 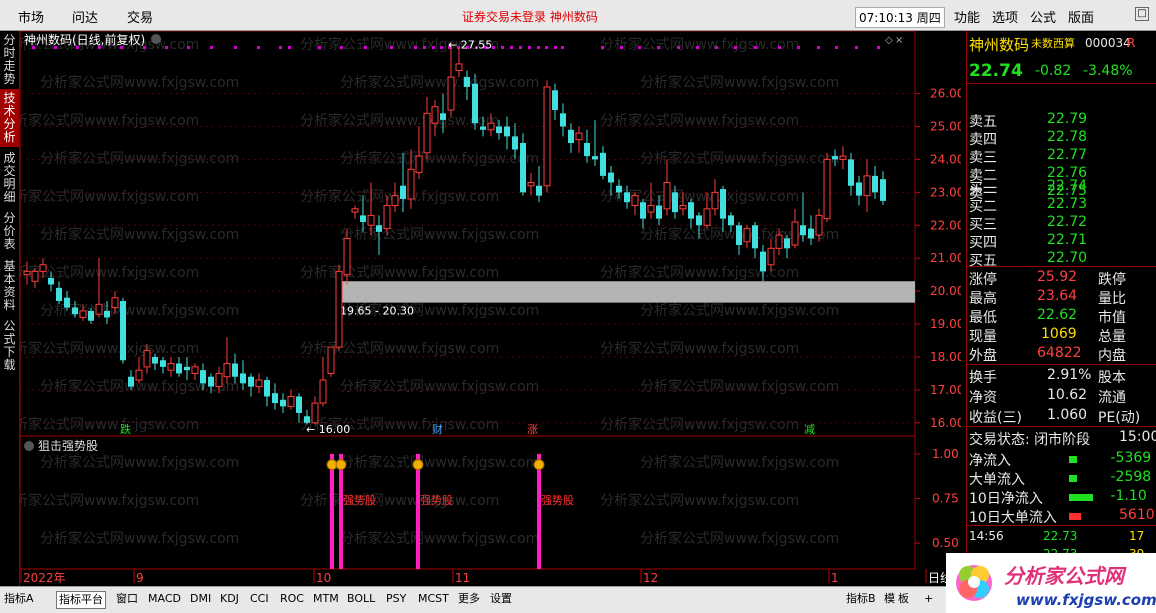 What do you see at coordinates (937, 498) in the screenshot?
I see `indicator-axis: 1.00 0.75 0.50` at bounding box center [937, 498].